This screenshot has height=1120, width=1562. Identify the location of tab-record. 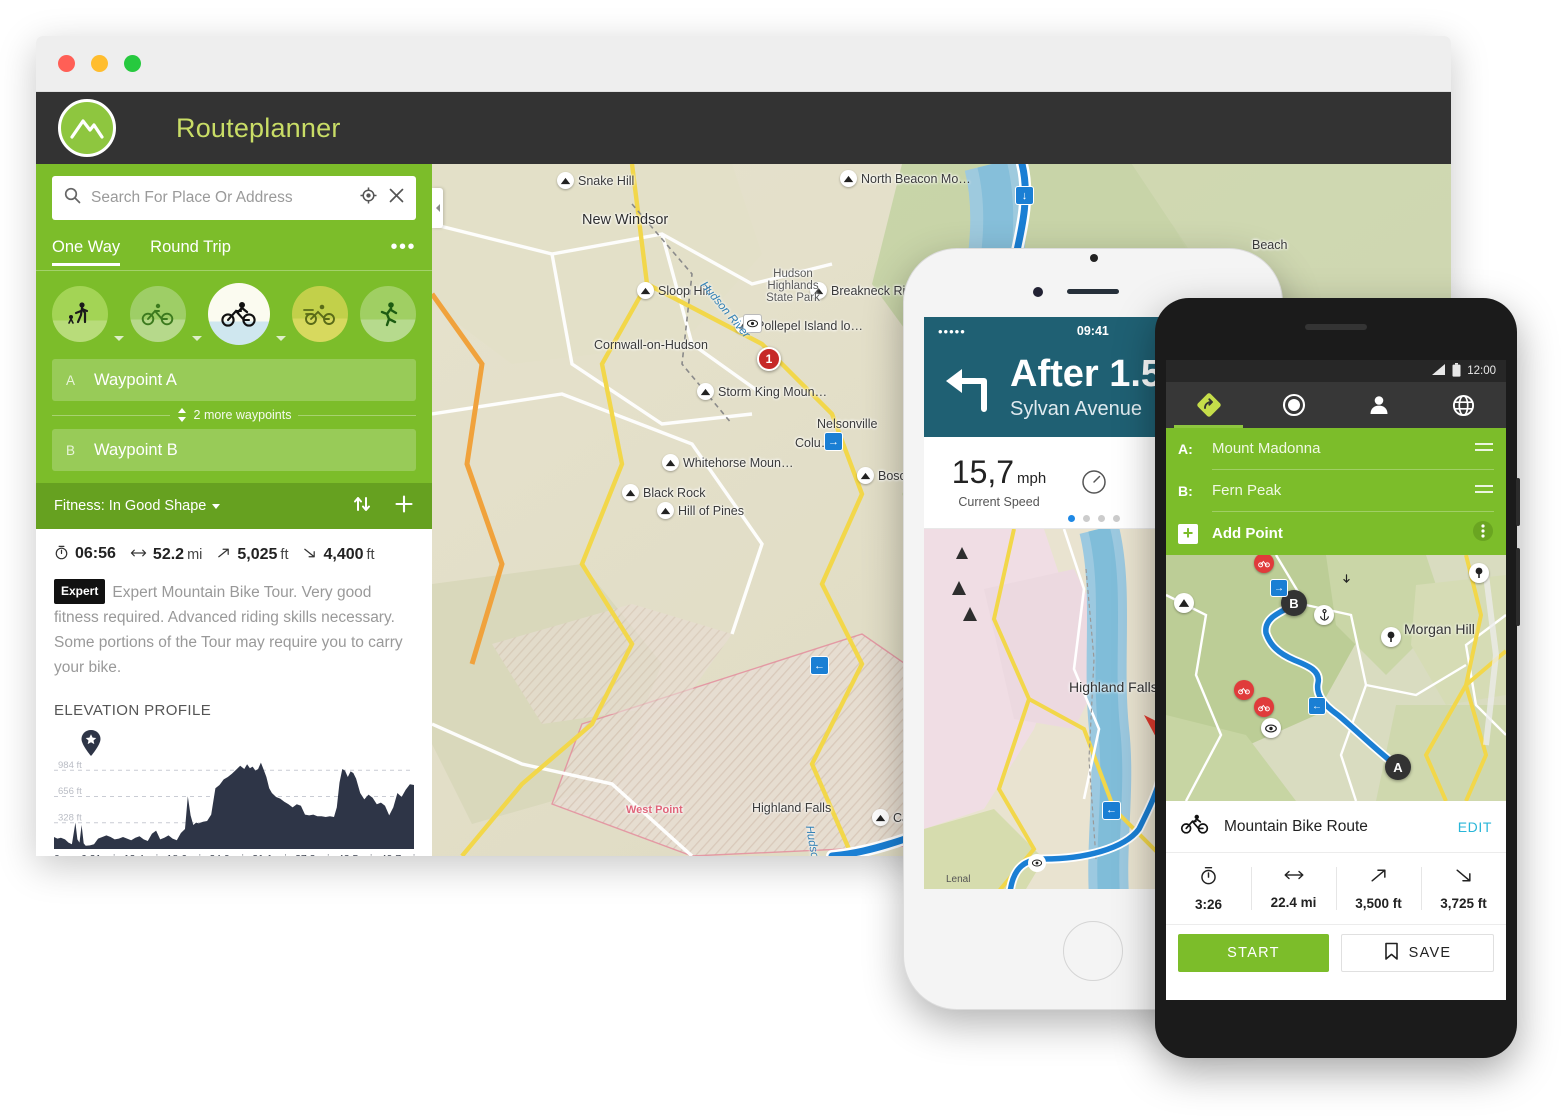
(1293, 405).